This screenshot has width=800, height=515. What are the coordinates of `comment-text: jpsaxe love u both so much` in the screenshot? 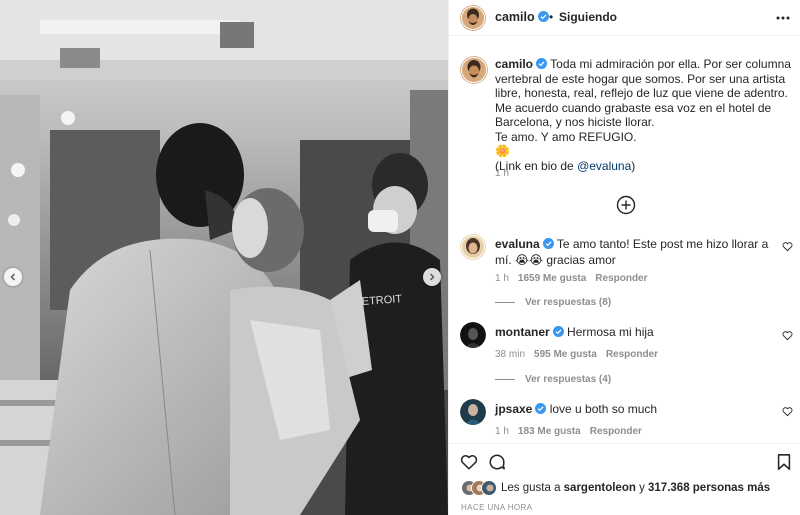 It's located at (637, 409).